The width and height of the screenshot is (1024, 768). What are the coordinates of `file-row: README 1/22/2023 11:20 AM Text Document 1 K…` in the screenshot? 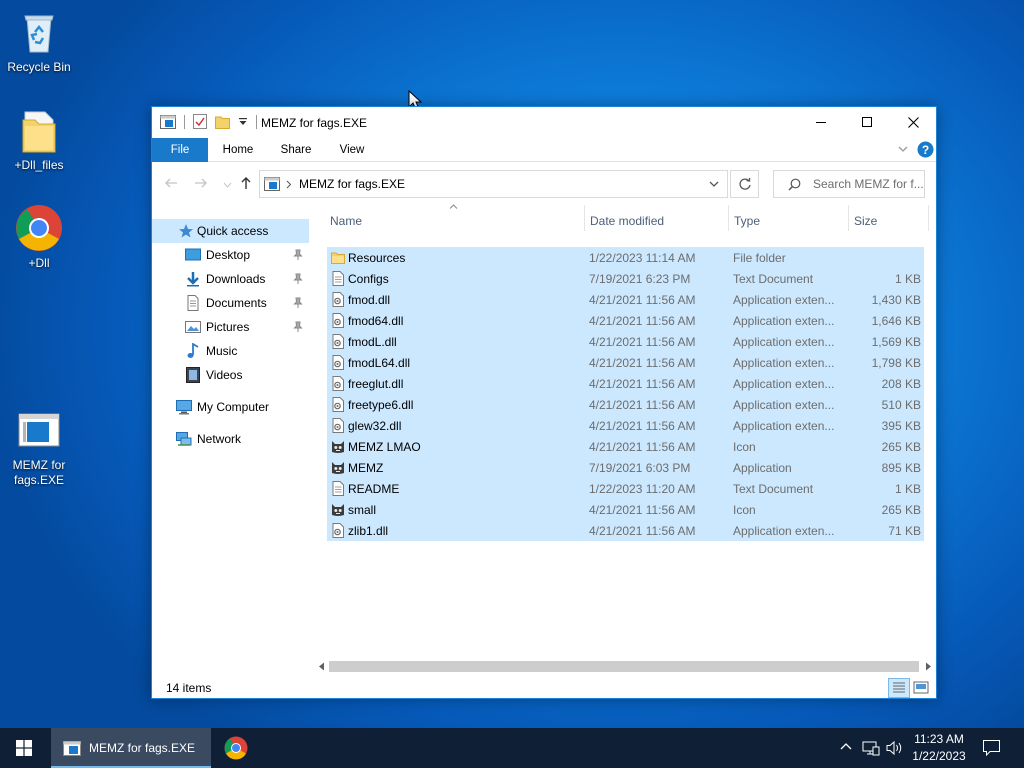 It's located at (625, 488).